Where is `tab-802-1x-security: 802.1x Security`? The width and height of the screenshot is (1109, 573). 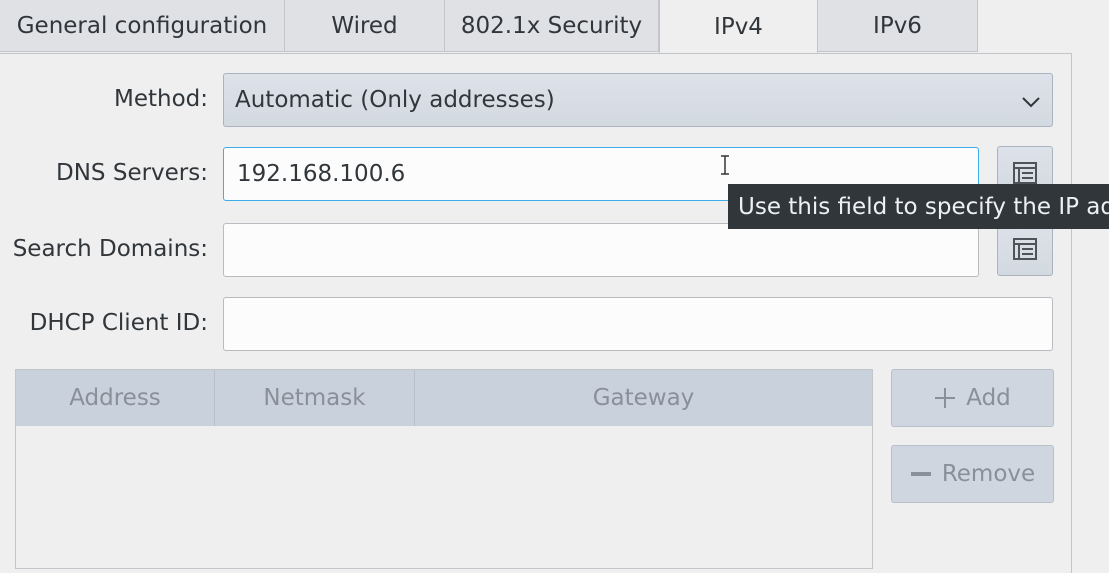 tab-802-1x-security: 802.1x Security is located at coordinates (552, 26).